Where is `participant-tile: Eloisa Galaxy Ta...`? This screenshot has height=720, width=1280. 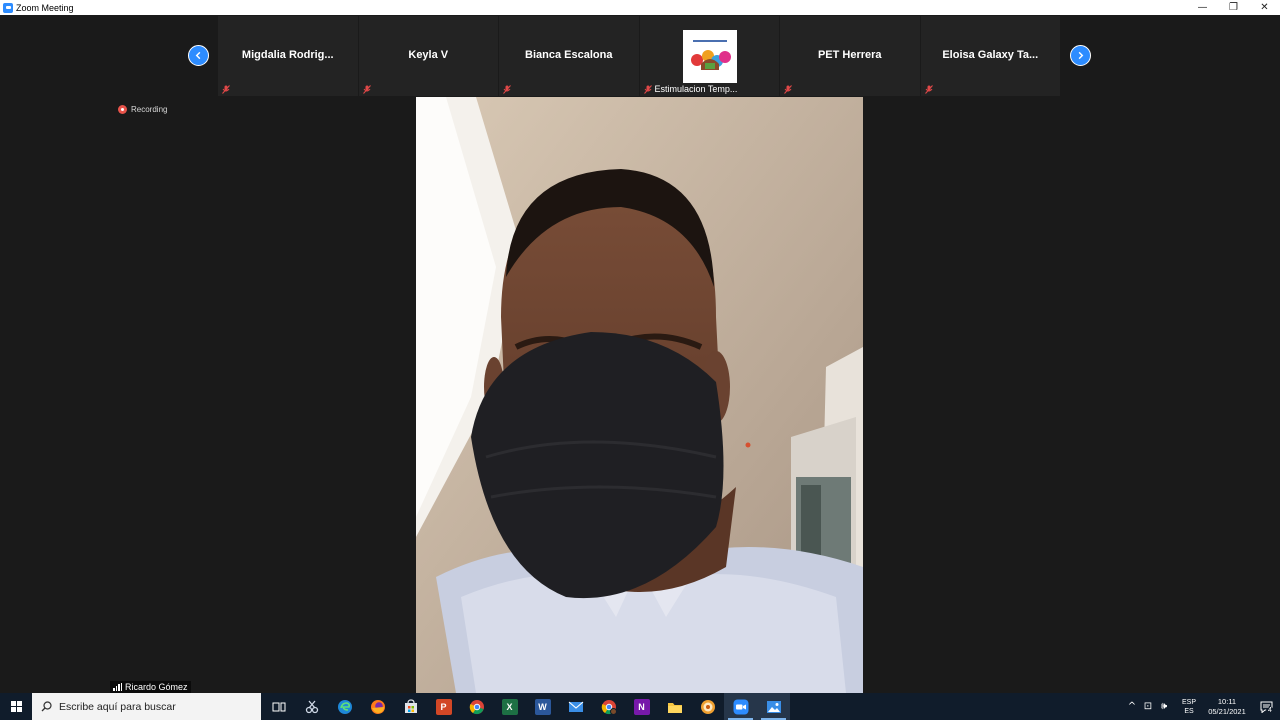 participant-tile: Eloisa Galaxy Ta... is located at coordinates (990, 56).